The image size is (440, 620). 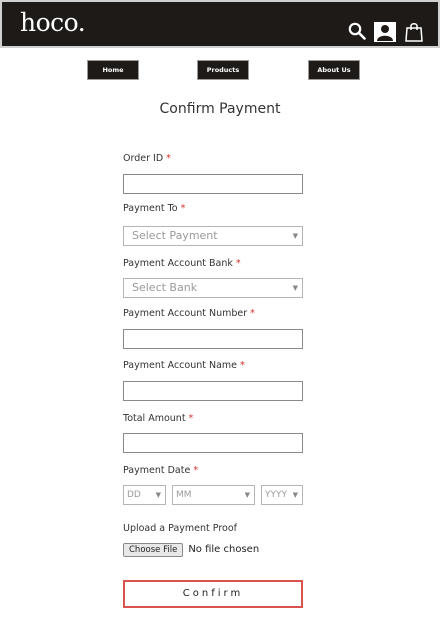 I want to click on payment-account-number-input, so click(x=213, y=339).